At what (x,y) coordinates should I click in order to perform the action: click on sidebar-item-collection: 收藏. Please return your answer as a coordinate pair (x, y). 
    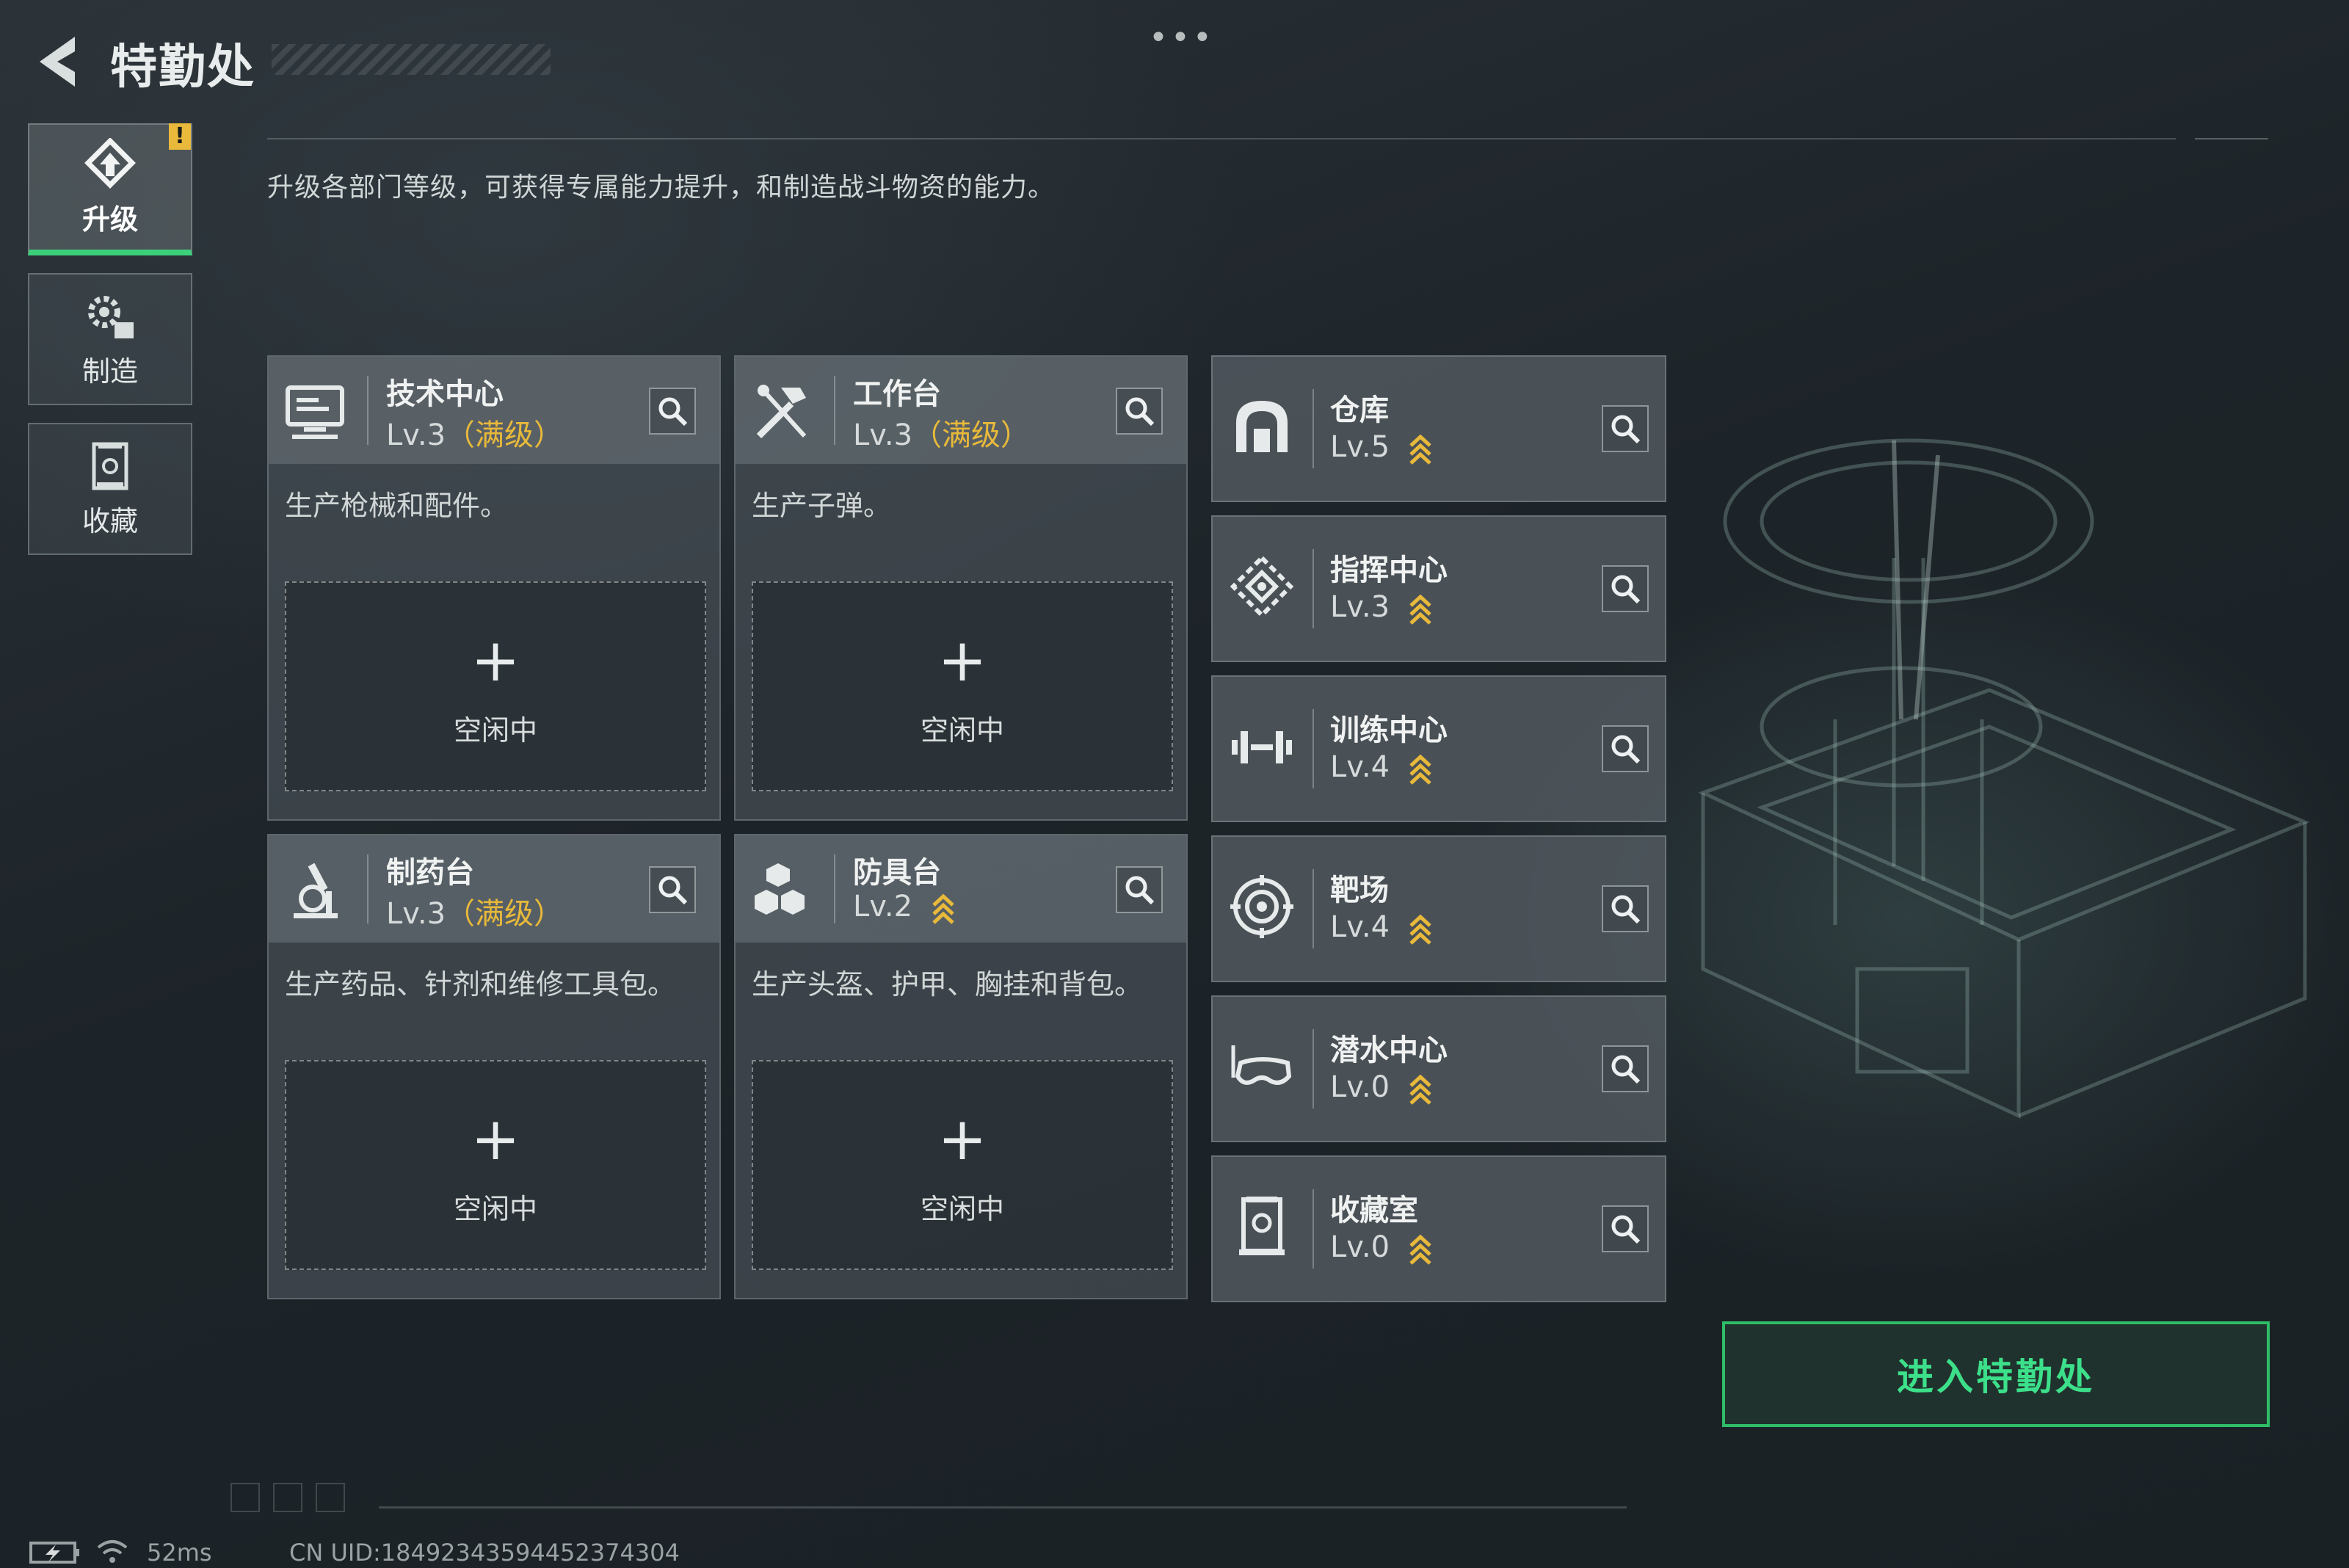
    Looking at the image, I should click on (110, 489).